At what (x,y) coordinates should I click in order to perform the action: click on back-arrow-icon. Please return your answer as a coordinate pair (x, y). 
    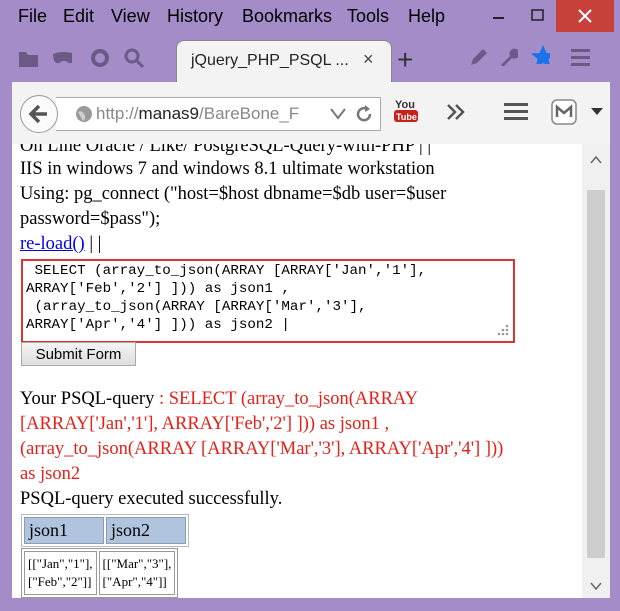
    Looking at the image, I should click on (37, 114).